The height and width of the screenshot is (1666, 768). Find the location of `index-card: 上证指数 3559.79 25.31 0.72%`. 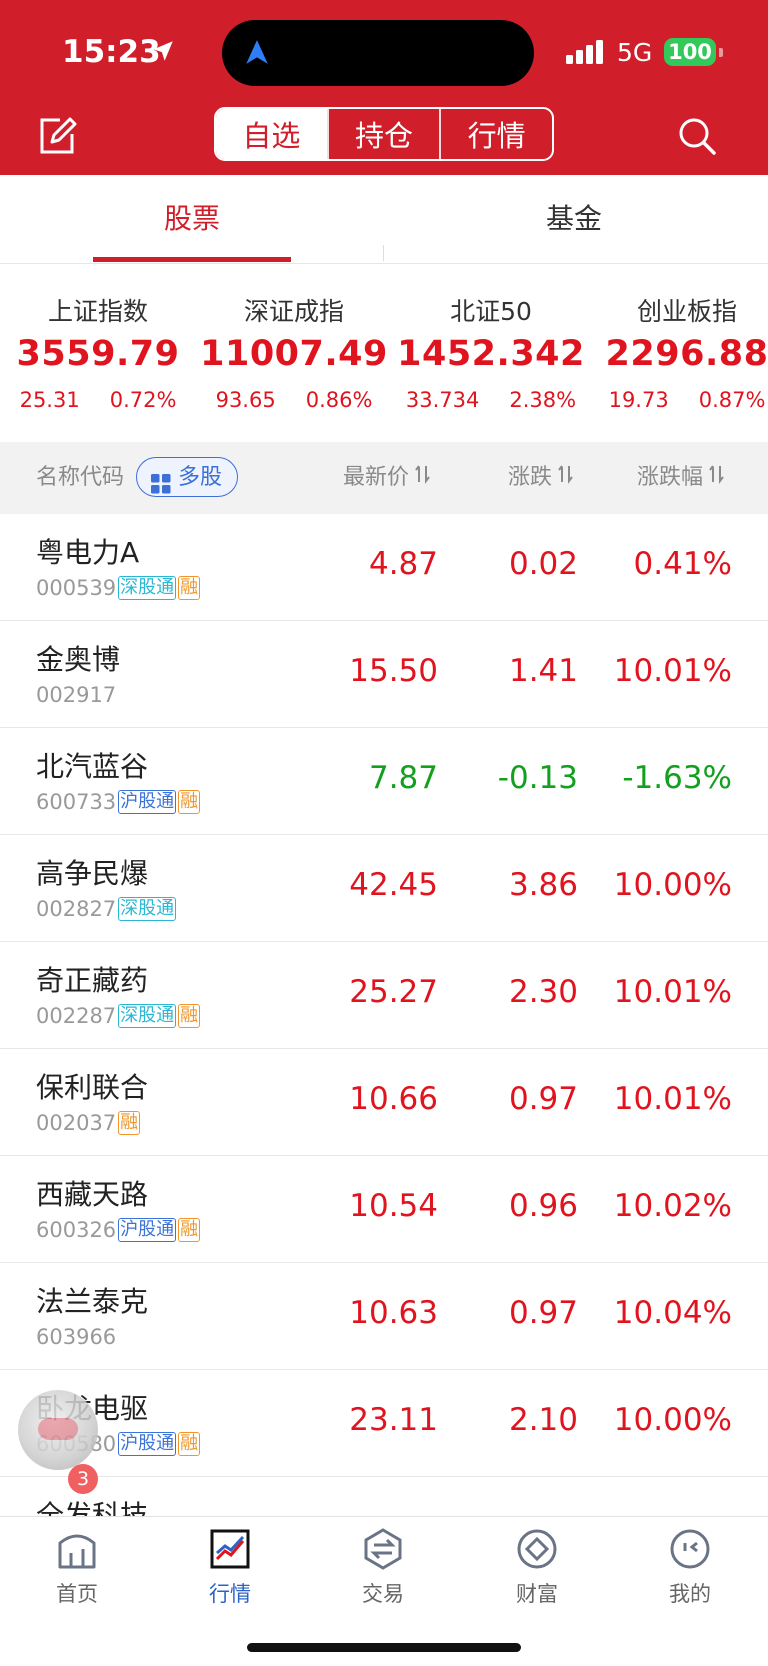

index-card: 上证指数 3559.79 25.31 0.72% is located at coordinates (99, 352).